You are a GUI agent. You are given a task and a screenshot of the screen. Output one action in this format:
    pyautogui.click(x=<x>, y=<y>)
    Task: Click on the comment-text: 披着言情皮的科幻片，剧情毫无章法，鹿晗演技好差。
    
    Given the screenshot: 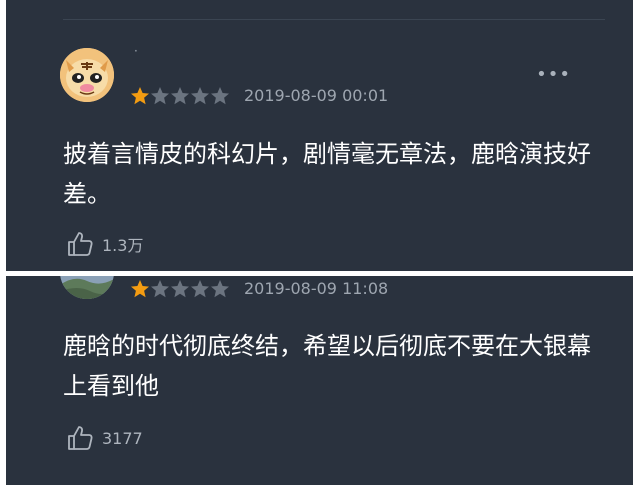 What is the action you would take?
    pyautogui.click(x=327, y=174)
    